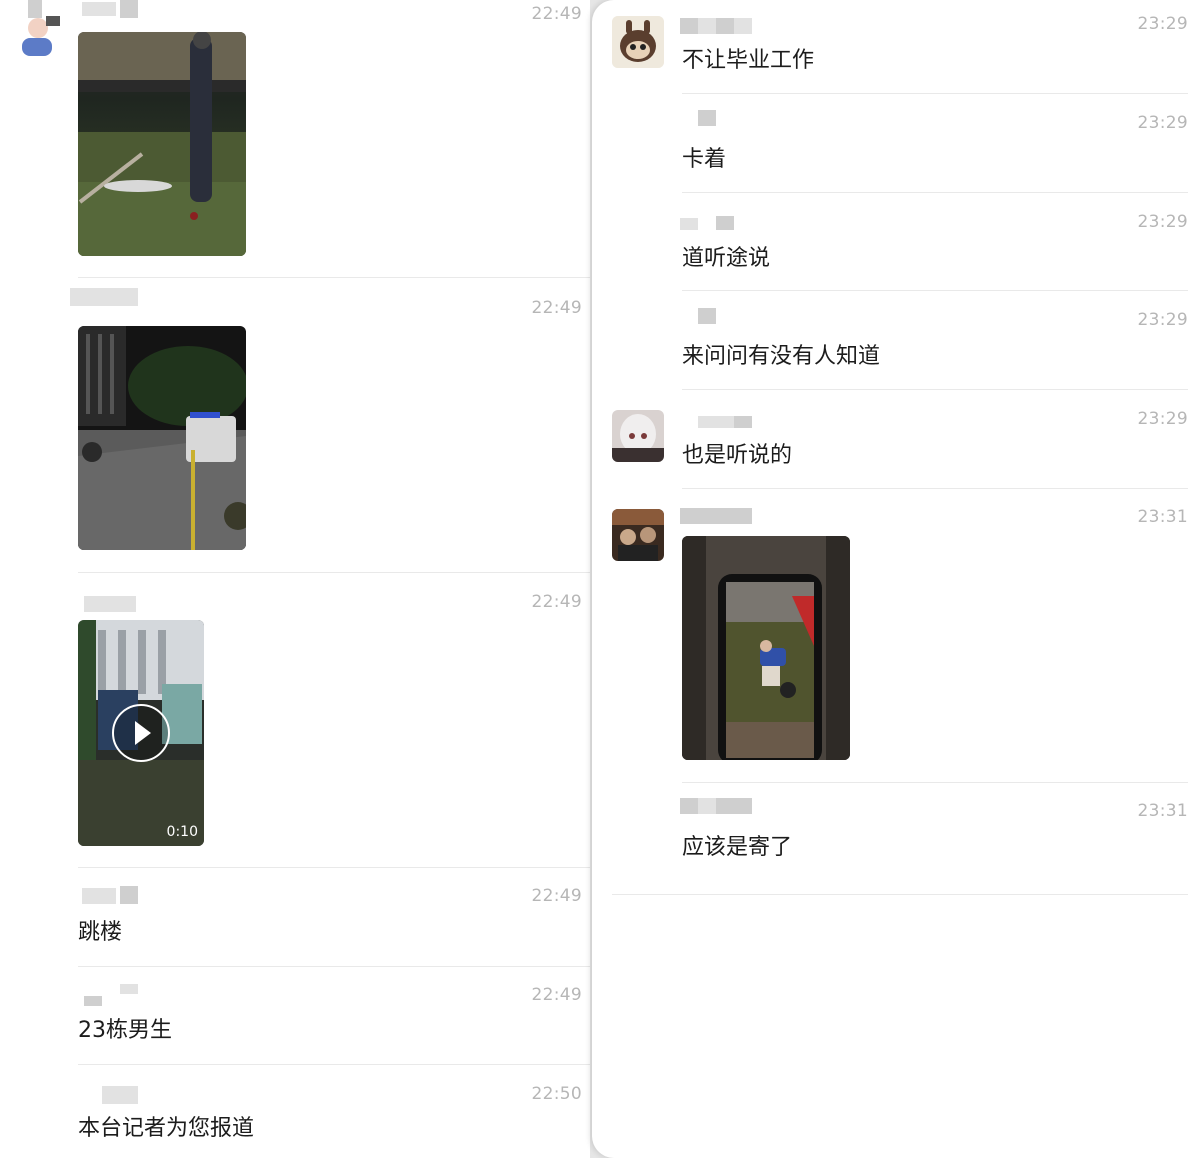  What do you see at coordinates (556, 1094) in the screenshot?
I see `message-timestamp: 22:50` at bounding box center [556, 1094].